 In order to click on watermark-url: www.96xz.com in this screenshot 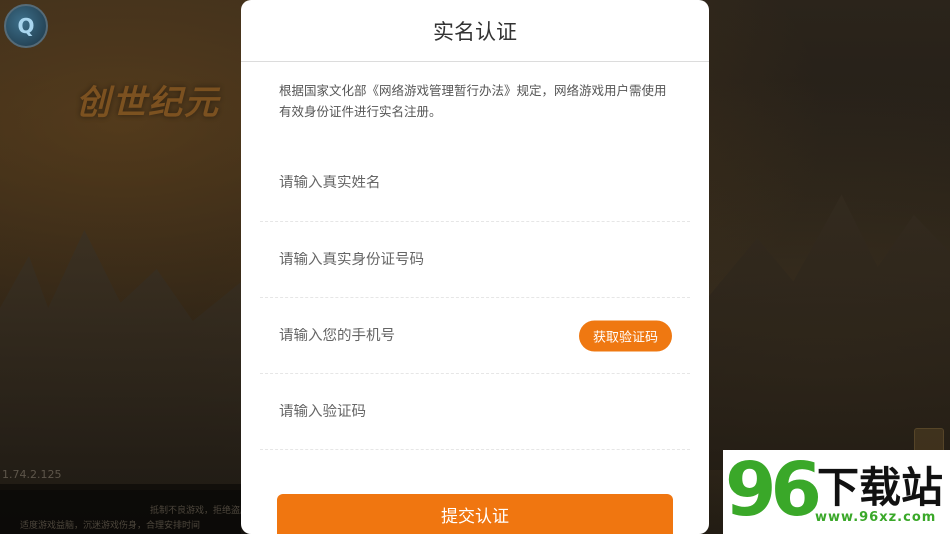, I will do `click(876, 517)`.